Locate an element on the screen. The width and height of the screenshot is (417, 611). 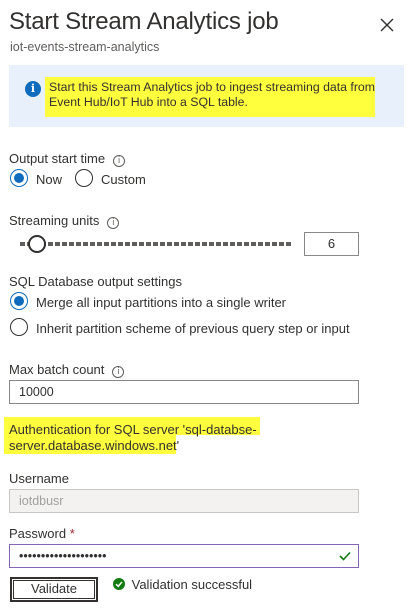
validation-status: Validation successful is located at coordinates (182, 584).